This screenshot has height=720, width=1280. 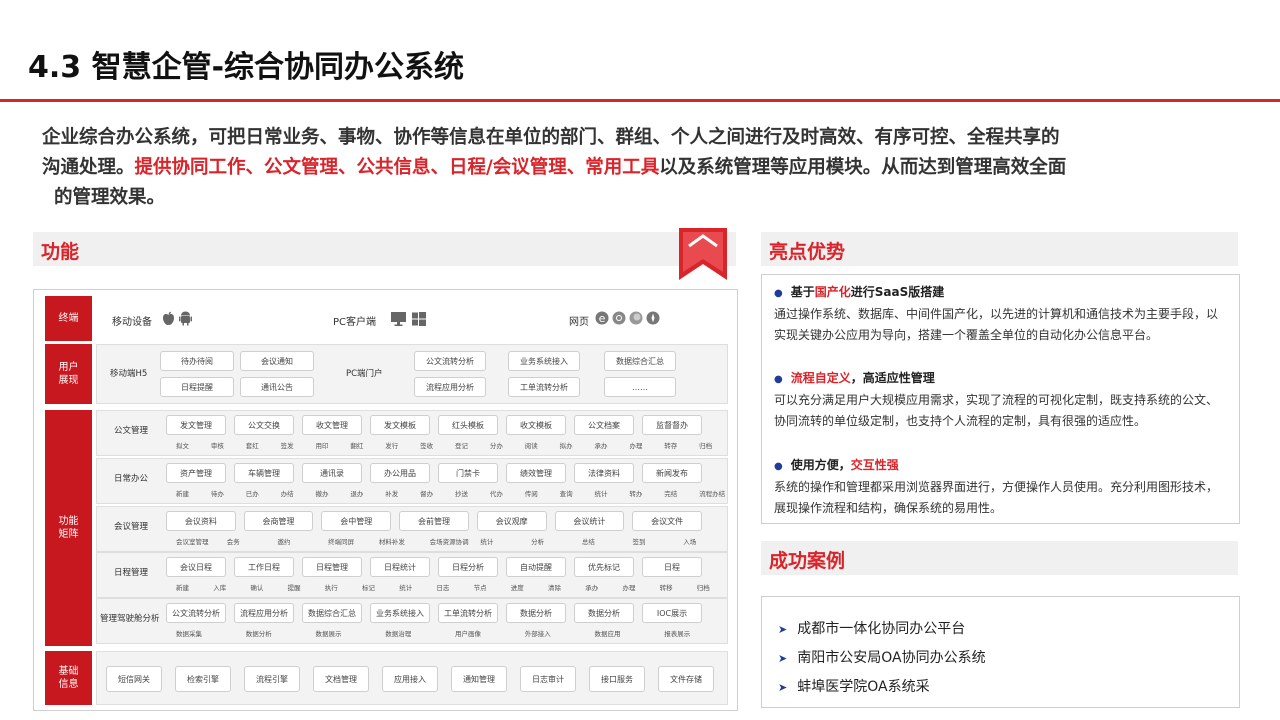 What do you see at coordinates (602, 318) in the screenshot?
I see `edge-icon: e` at bounding box center [602, 318].